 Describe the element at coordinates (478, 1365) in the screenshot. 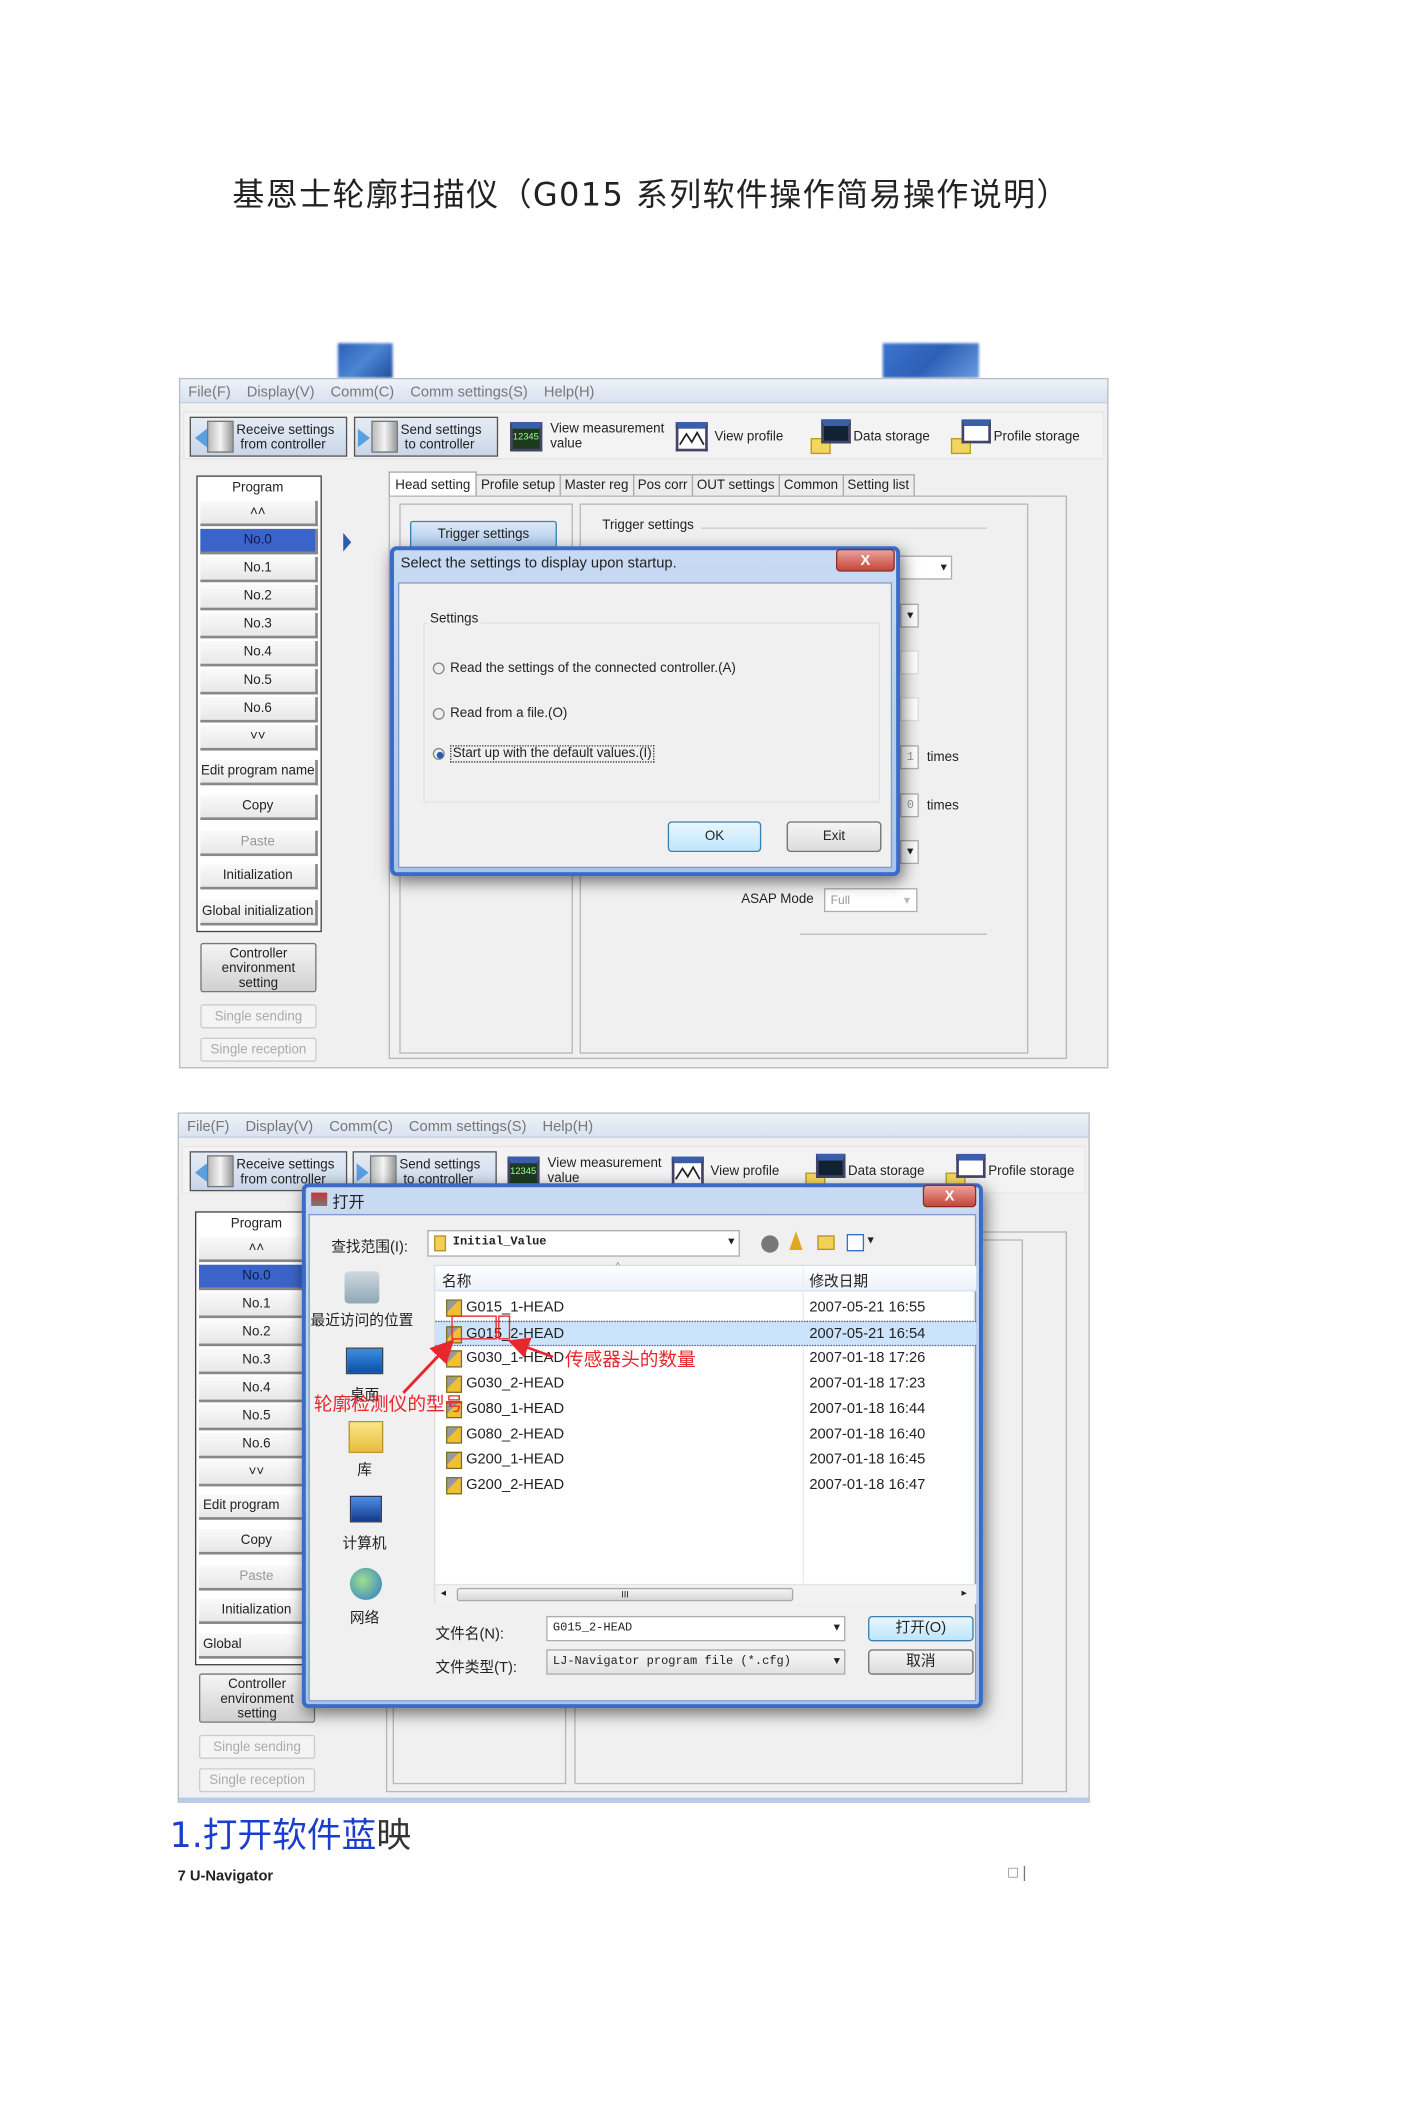

I see `annotation-arrows` at that location.